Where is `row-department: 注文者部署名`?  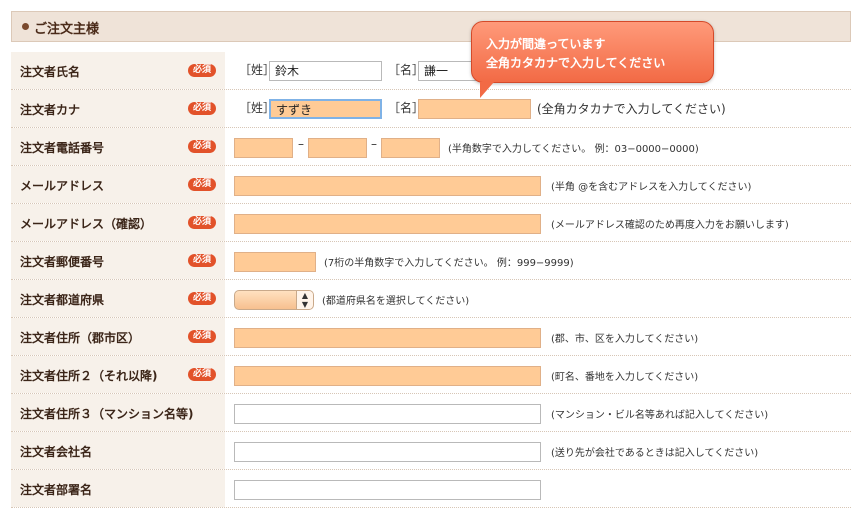
row-department: 注文者部署名 is located at coordinates (431, 489).